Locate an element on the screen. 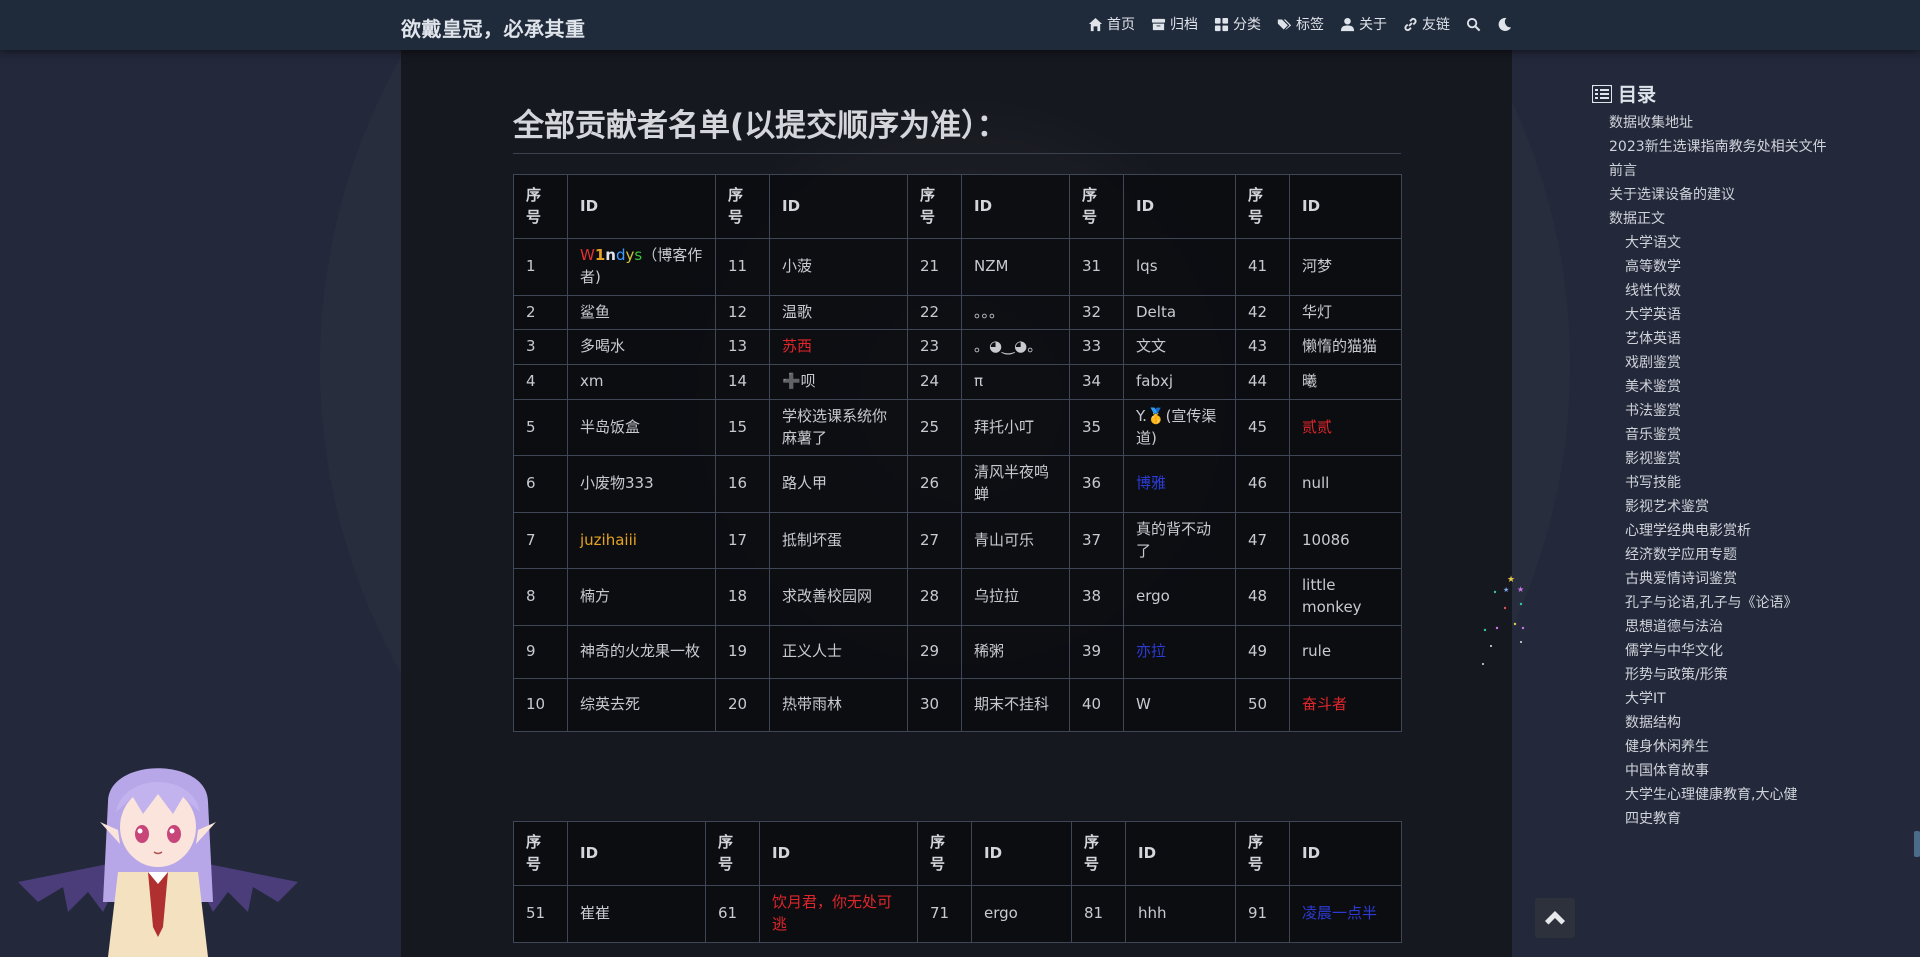 This screenshot has width=1920, height=957. contributor-number: 9 is located at coordinates (540, 651).